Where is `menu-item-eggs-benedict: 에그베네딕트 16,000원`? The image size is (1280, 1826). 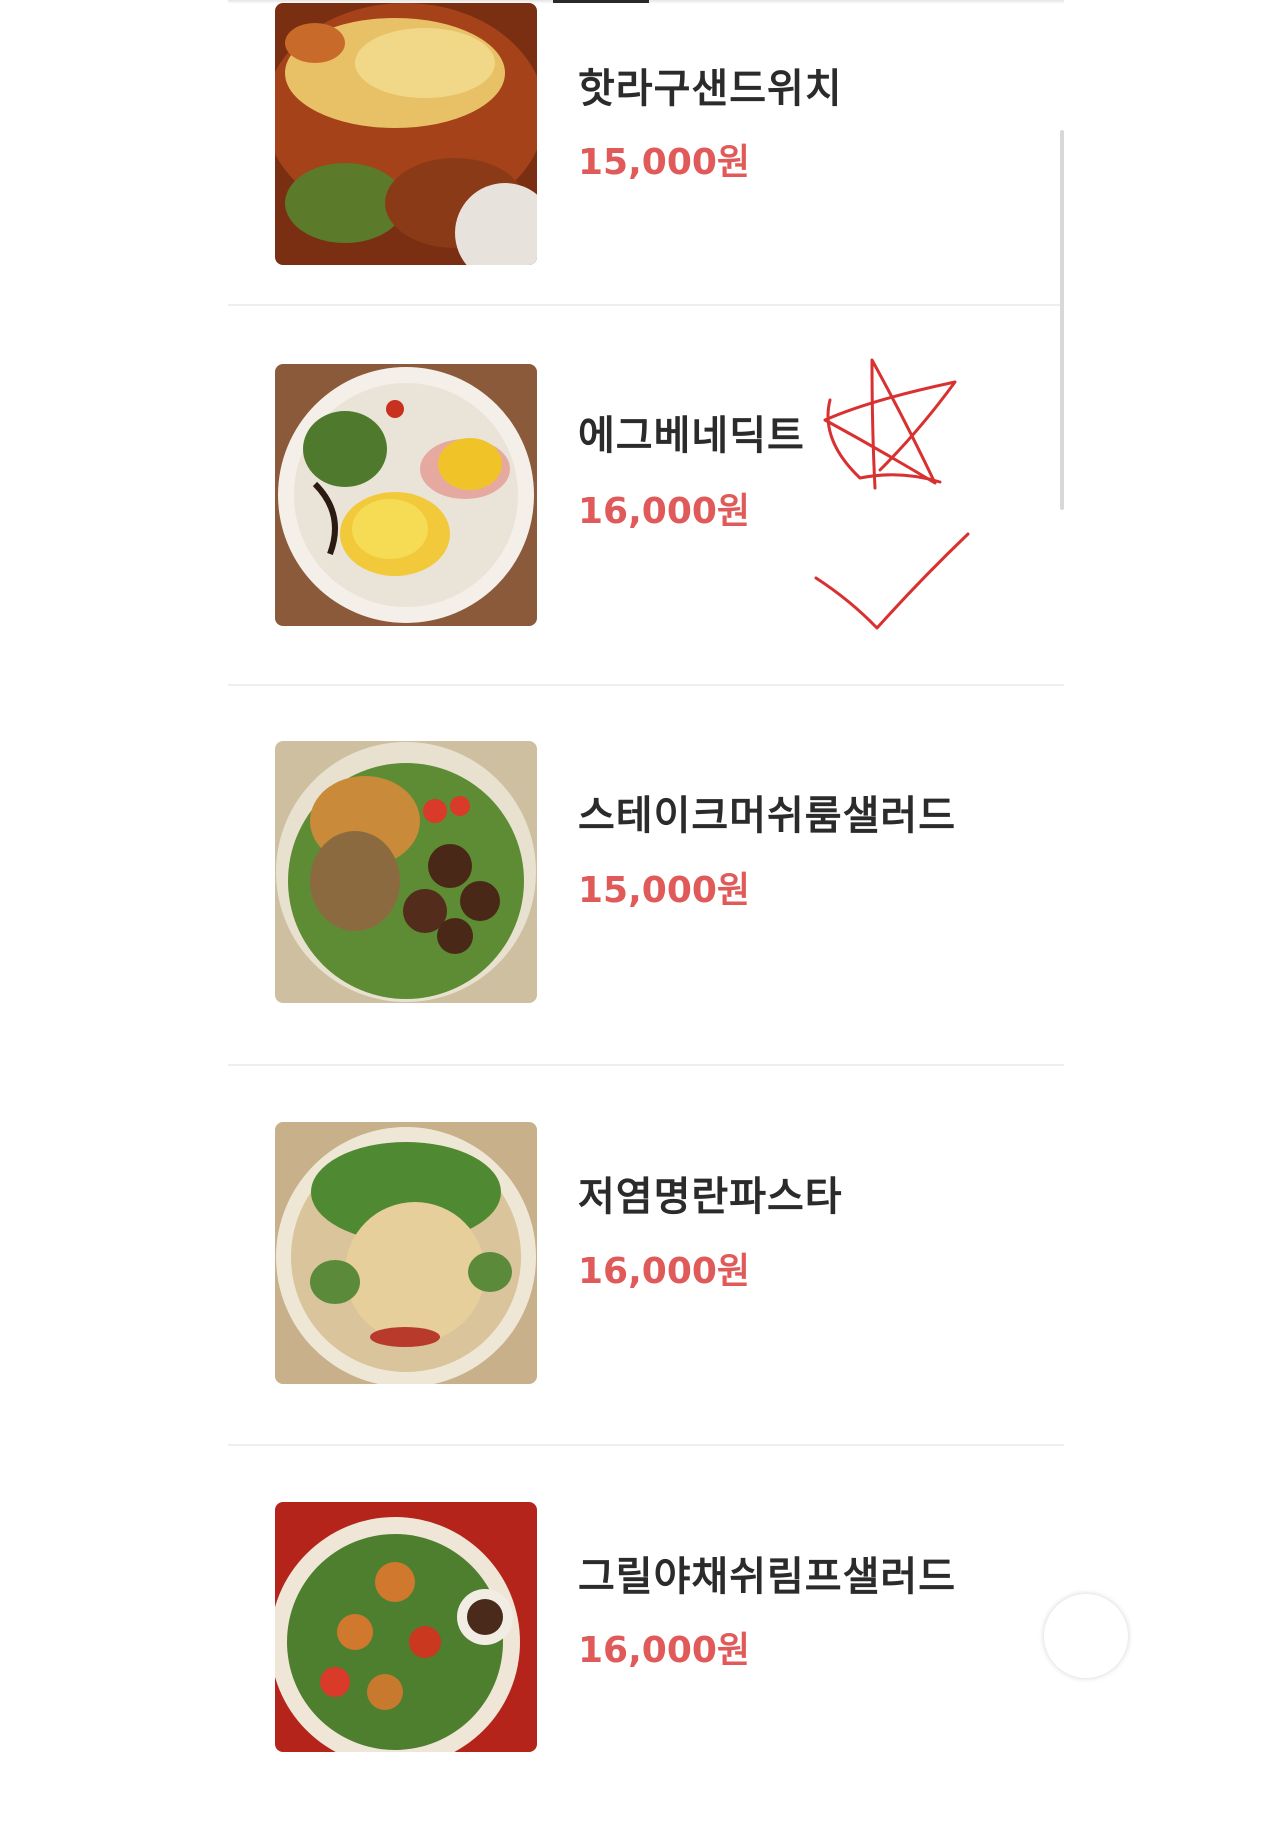
menu-item-eggs-benedict: 에그베네딕트 16,000원 is located at coordinates (646, 496).